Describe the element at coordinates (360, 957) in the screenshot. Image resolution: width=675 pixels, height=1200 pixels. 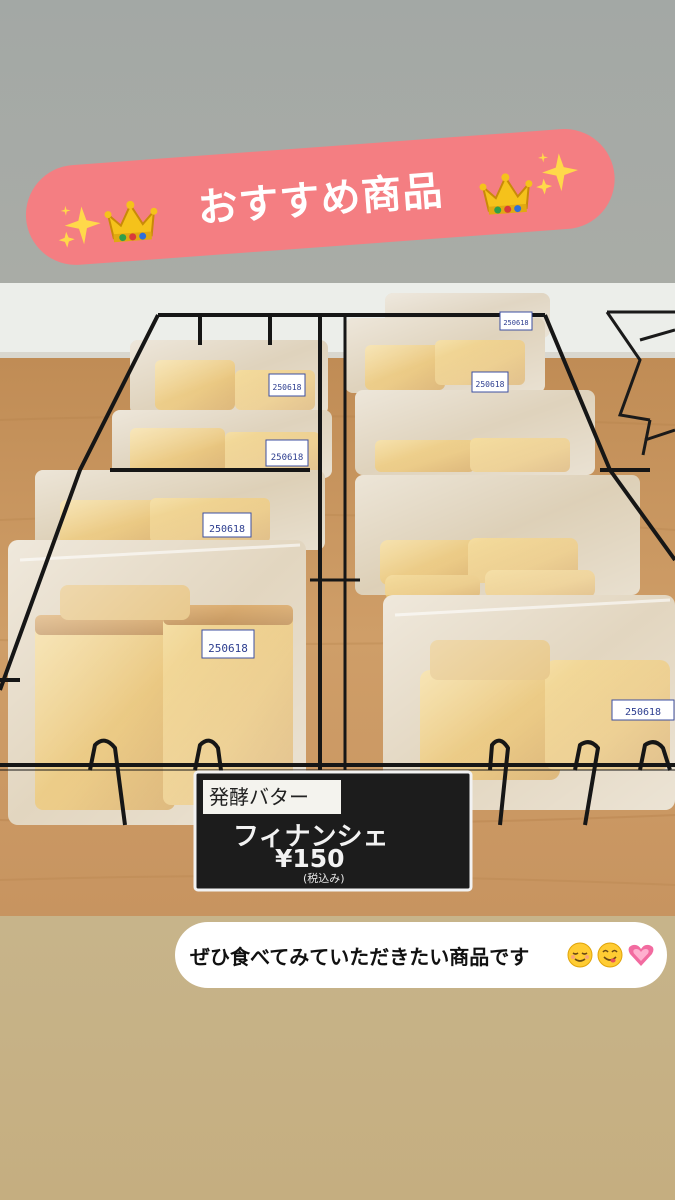
I see `caption-text: ぜひ食べてみていただきたい商品です` at that location.